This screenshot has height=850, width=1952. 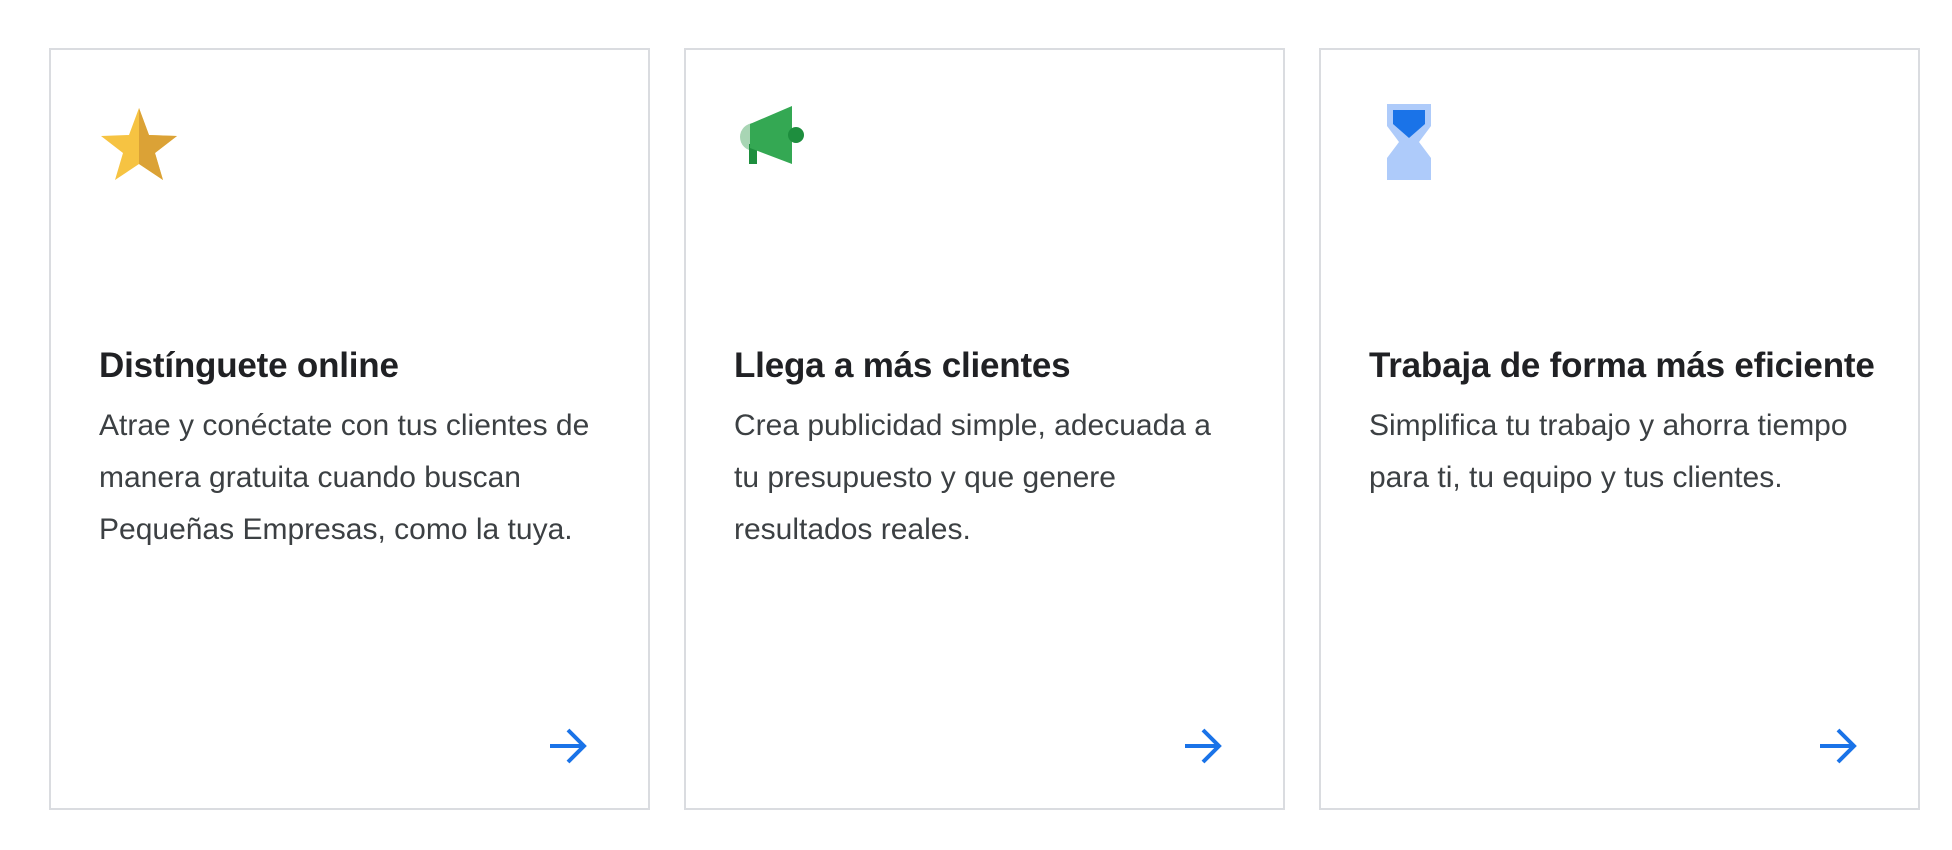 What do you see at coordinates (774, 142) in the screenshot?
I see `megaphone-icon` at bounding box center [774, 142].